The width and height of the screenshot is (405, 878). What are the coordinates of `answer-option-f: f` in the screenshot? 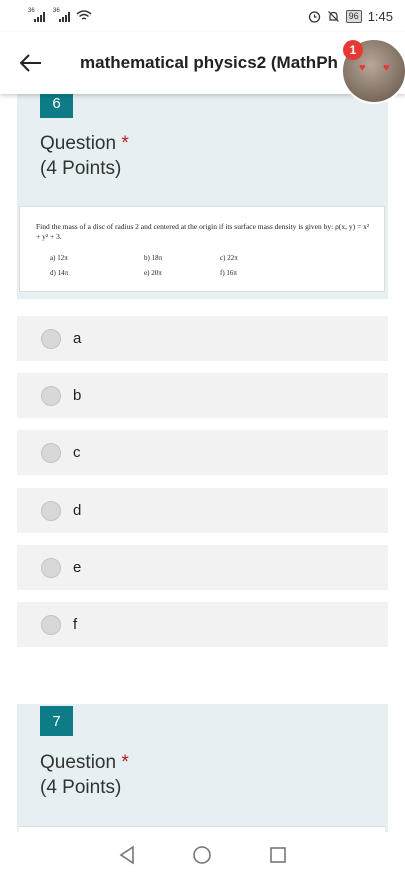 It's located at (202, 624).